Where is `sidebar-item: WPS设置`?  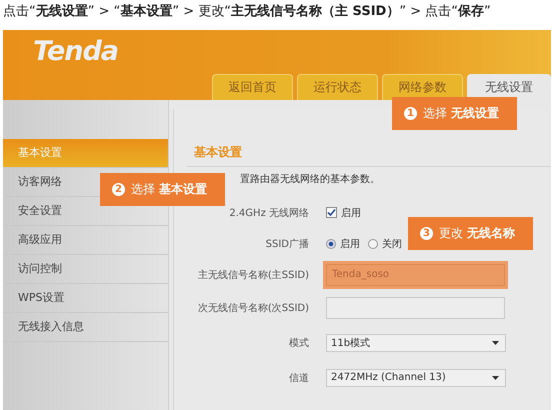
sidebar-item: WPS设置 is located at coordinates (85, 298).